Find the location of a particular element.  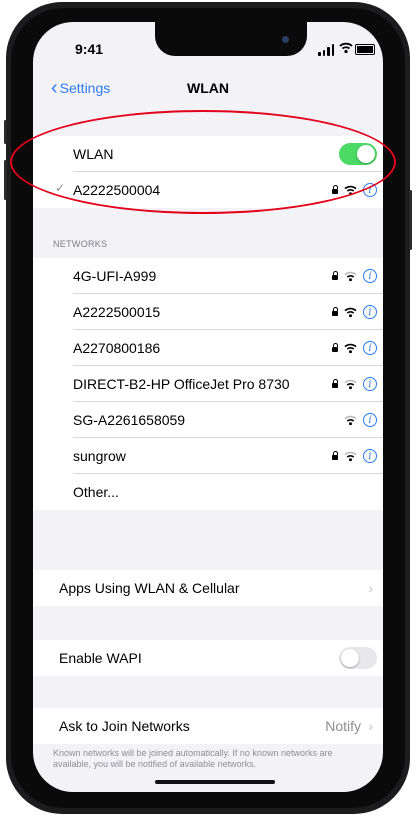

wifi-status-icon is located at coordinates (346, 48).